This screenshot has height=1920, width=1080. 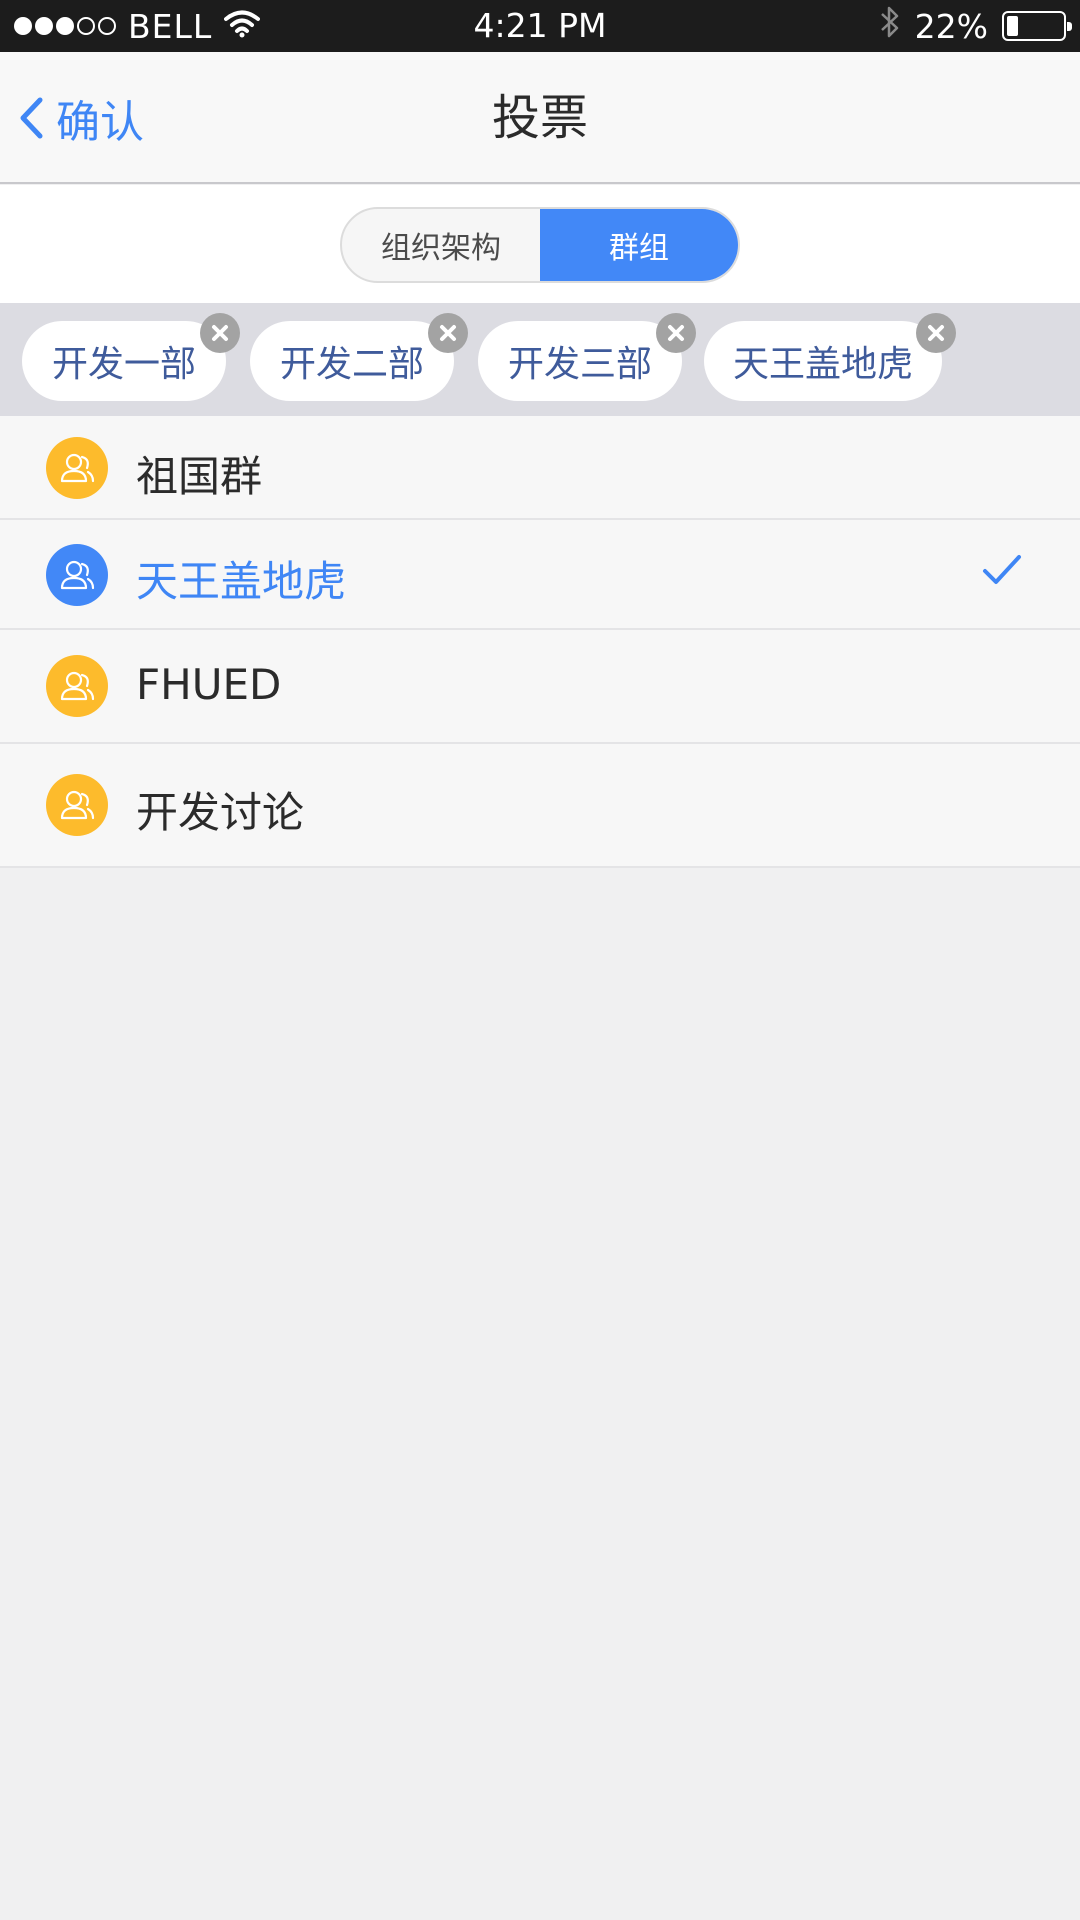 What do you see at coordinates (639, 245) in the screenshot?
I see `segment-groups: 群组` at bounding box center [639, 245].